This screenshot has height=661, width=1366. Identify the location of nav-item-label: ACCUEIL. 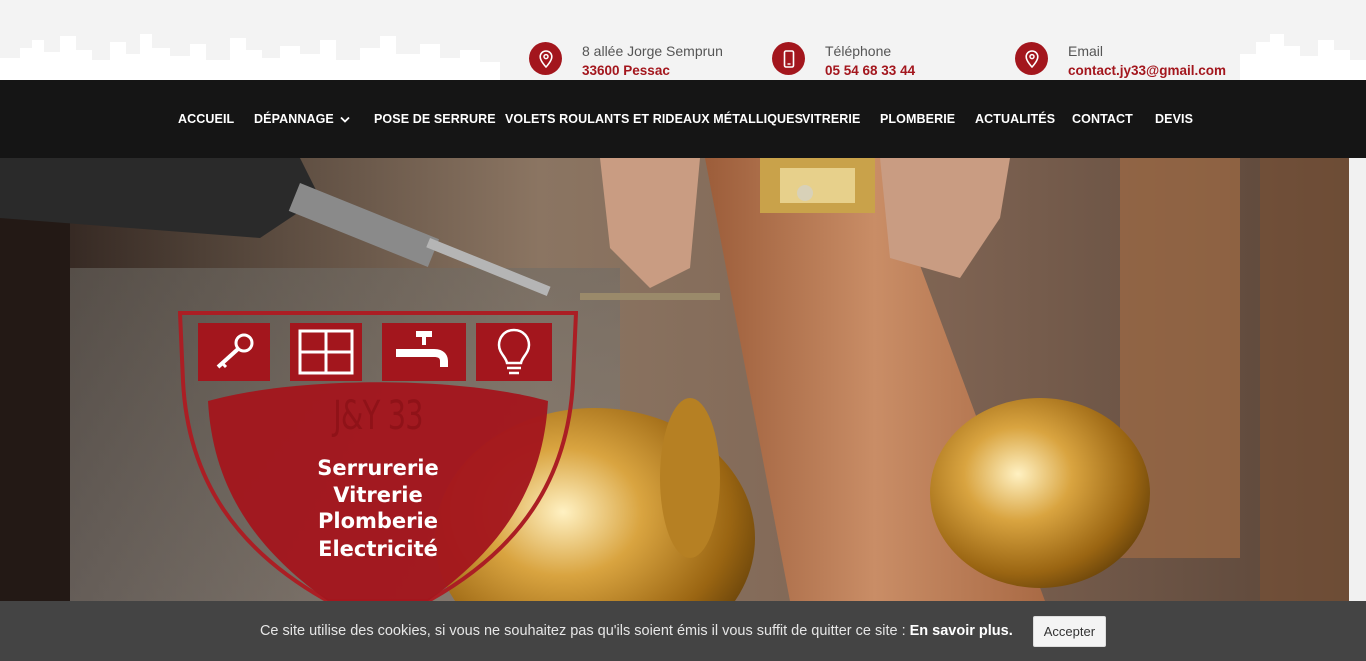
(206, 119).